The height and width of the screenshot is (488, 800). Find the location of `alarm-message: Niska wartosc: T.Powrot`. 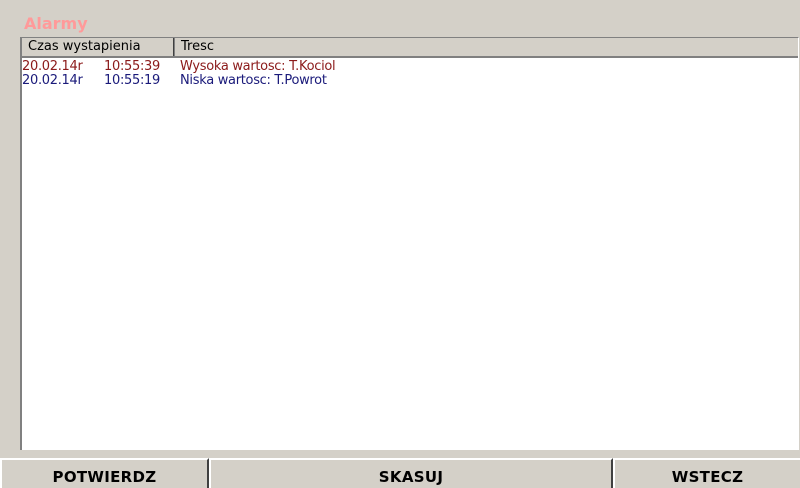

alarm-message: Niska wartosc: T.Powrot is located at coordinates (253, 80).